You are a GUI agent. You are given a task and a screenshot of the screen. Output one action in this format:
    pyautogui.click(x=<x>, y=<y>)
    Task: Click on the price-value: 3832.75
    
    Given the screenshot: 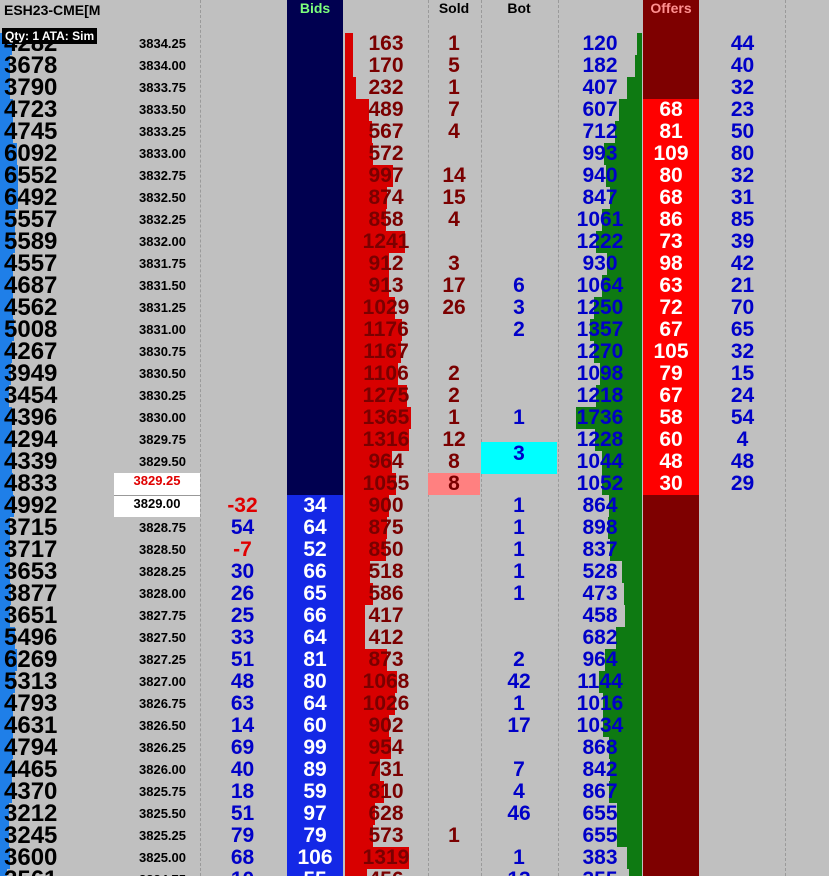 What is the action you would take?
    pyautogui.click(x=150, y=176)
    